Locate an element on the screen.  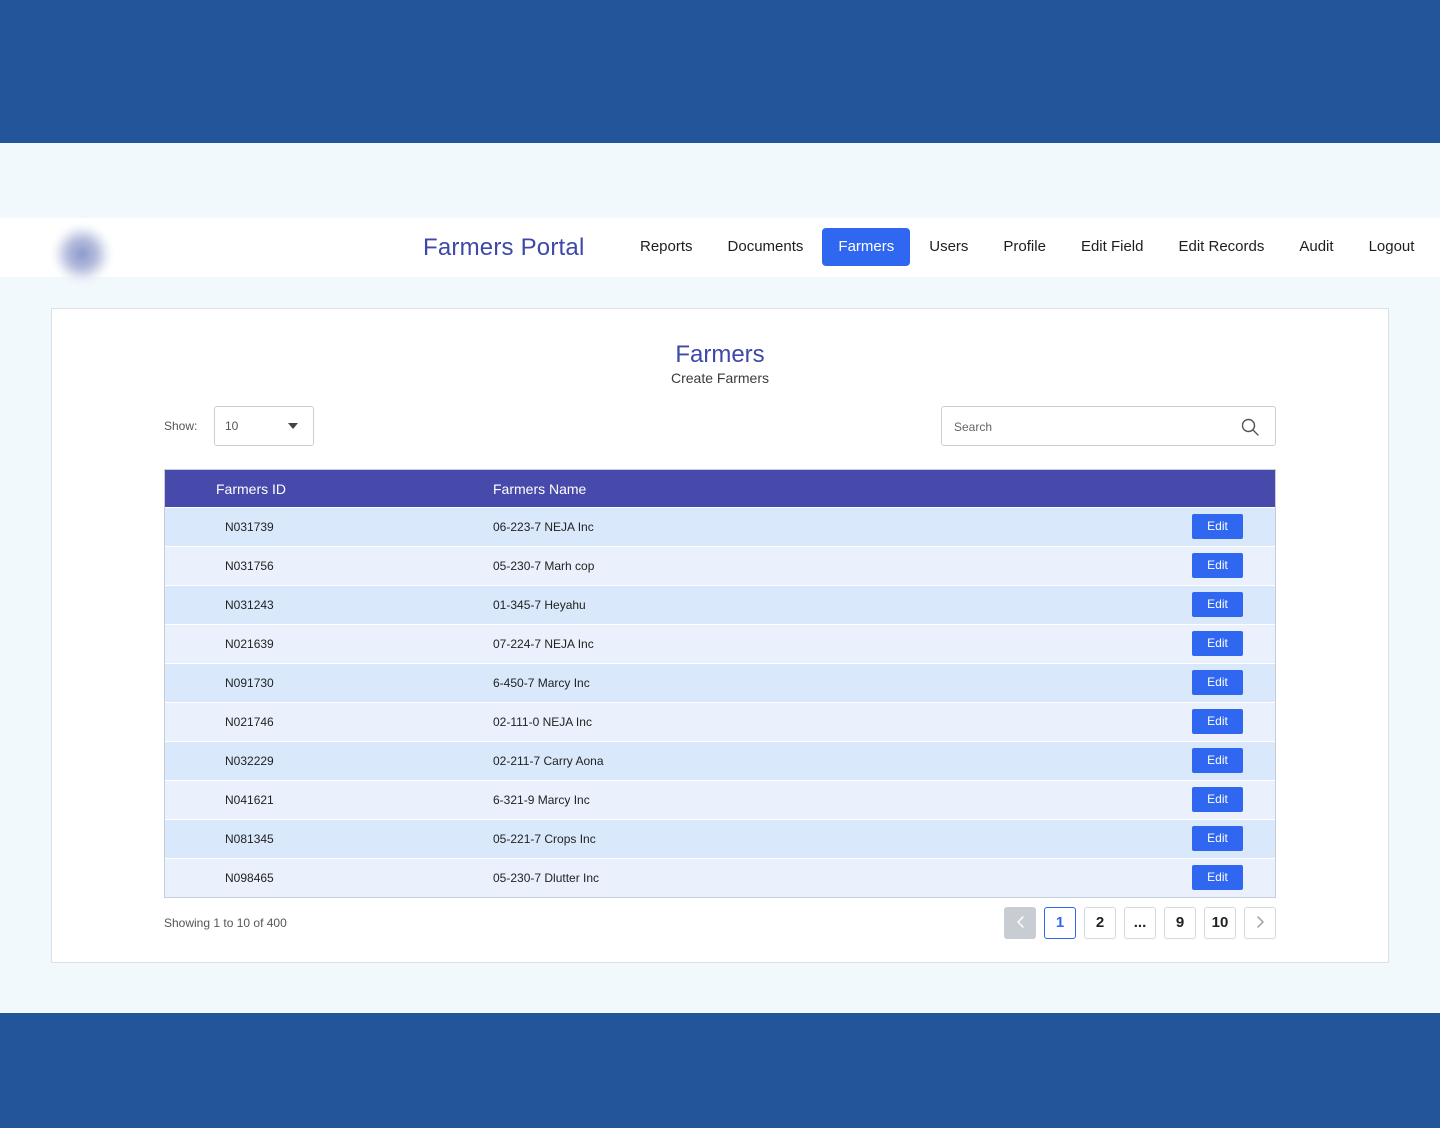
farmer-id-cell: N041621 is located at coordinates (249, 800).